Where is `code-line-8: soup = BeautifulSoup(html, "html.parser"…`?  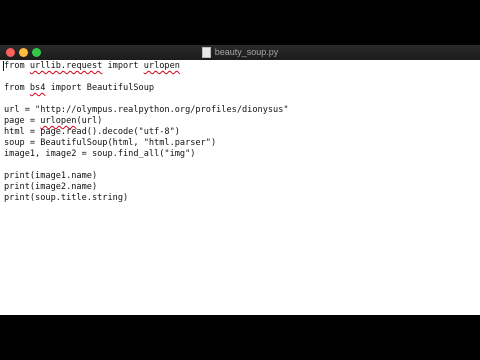
code-line-8: soup = BeautifulSoup(html, "html.parser"… is located at coordinates (110, 143).